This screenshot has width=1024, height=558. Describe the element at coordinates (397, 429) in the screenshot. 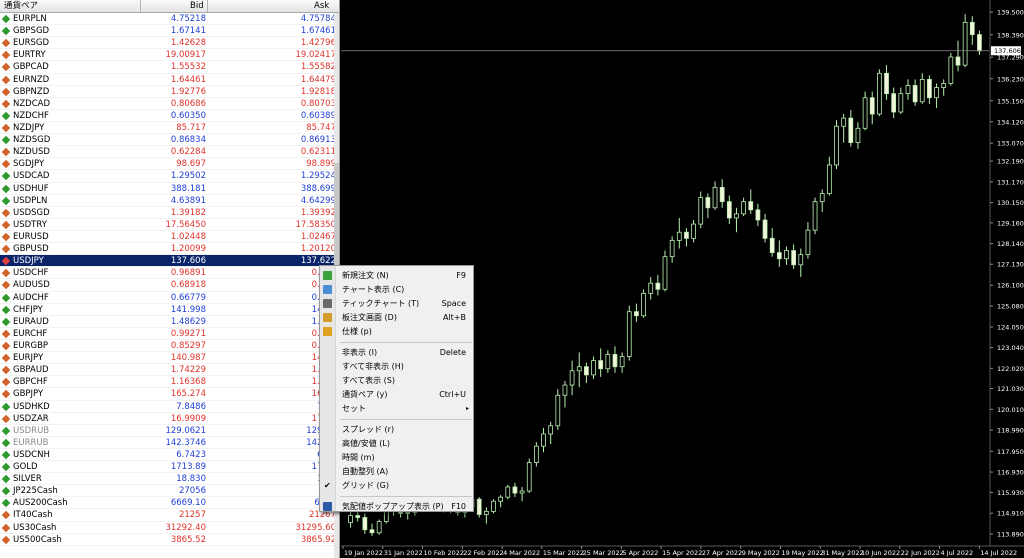

I see `menu-item: スプレッド (r)` at that location.